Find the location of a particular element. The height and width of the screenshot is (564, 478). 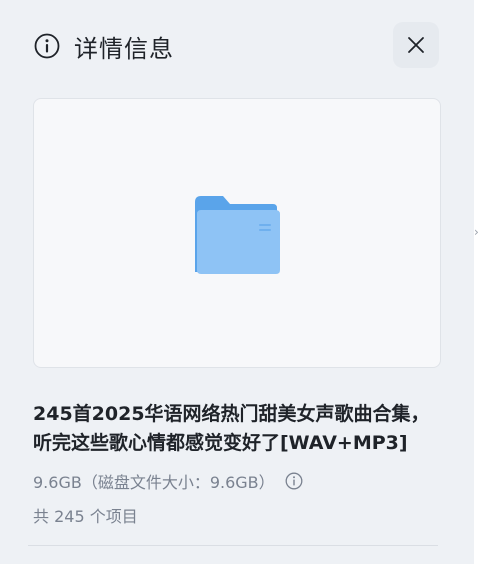

panel-edge is located at coordinates (476, 282).